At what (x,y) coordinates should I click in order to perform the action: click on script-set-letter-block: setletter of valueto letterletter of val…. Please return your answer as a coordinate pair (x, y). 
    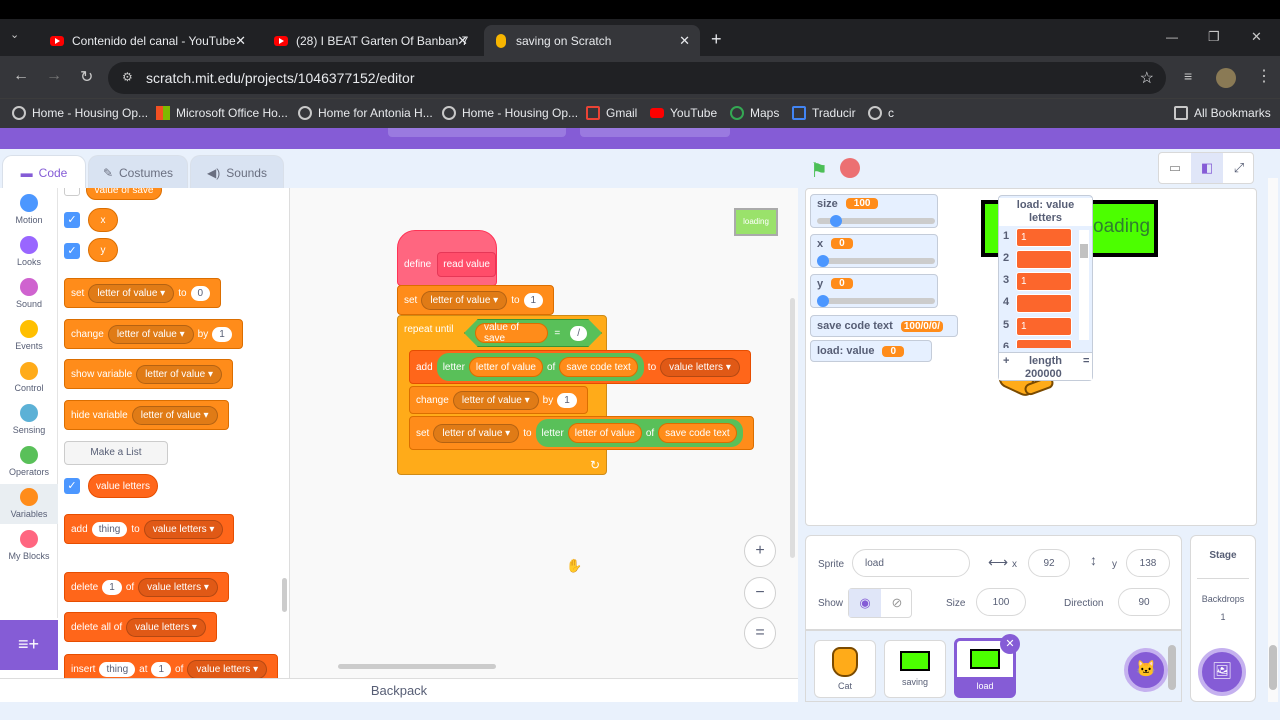
    Looking at the image, I should click on (581, 433).